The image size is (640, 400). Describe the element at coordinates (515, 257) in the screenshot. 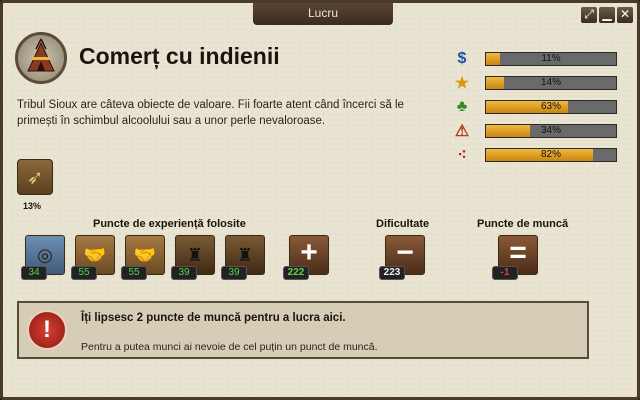

I see `labor-equals-button: = -1` at that location.